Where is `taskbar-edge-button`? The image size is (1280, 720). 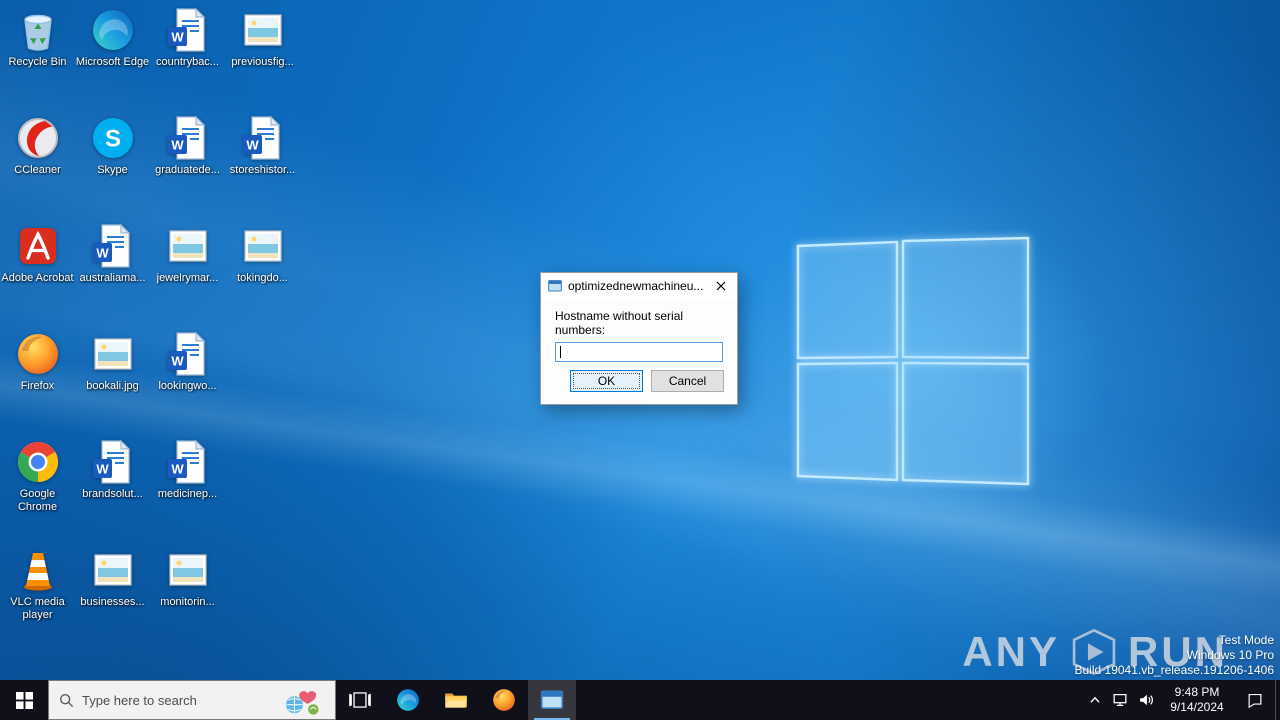 taskbar-edge-button is located at coordinates (408, 700).